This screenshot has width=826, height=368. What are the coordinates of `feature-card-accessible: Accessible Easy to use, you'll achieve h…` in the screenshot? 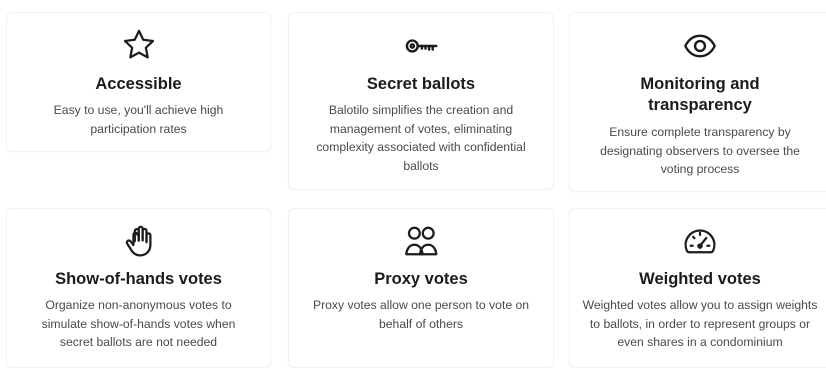 It's located at (138, 82).